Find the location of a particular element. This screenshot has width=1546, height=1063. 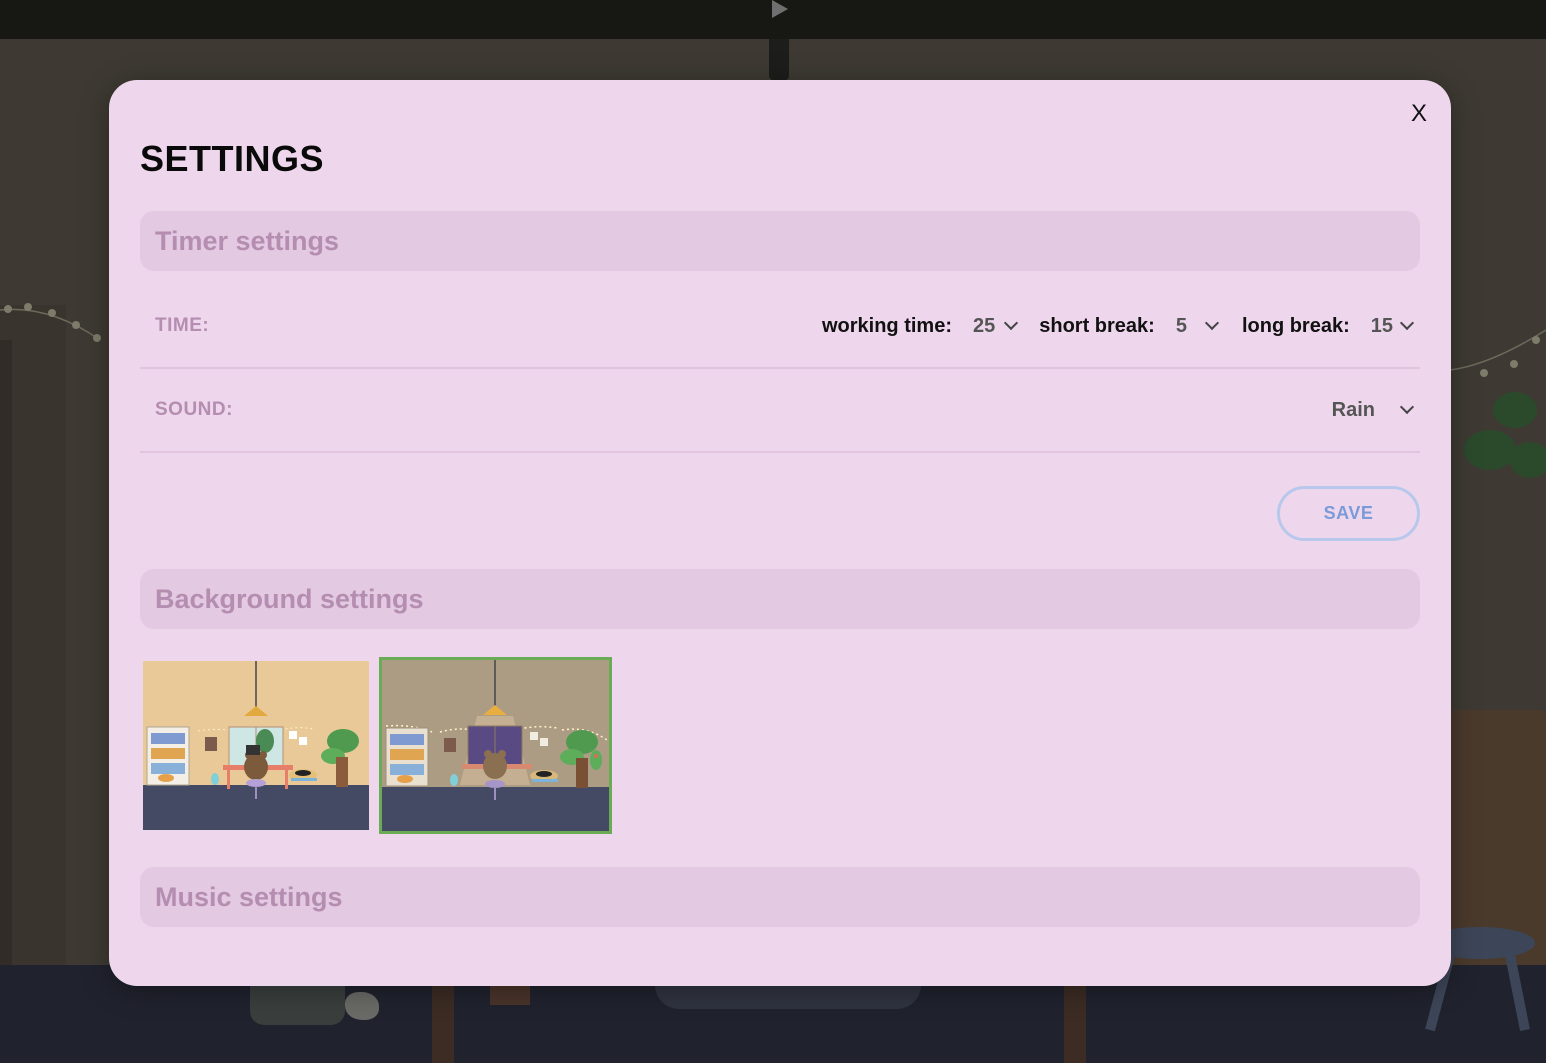

background-settings-title: Background settings is located at coordinates (289, 598).